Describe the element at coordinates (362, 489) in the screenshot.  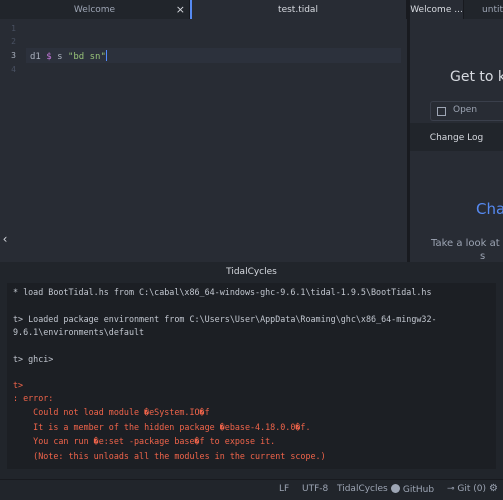
I see `grammar-indicator: TidalCycles` at that location.